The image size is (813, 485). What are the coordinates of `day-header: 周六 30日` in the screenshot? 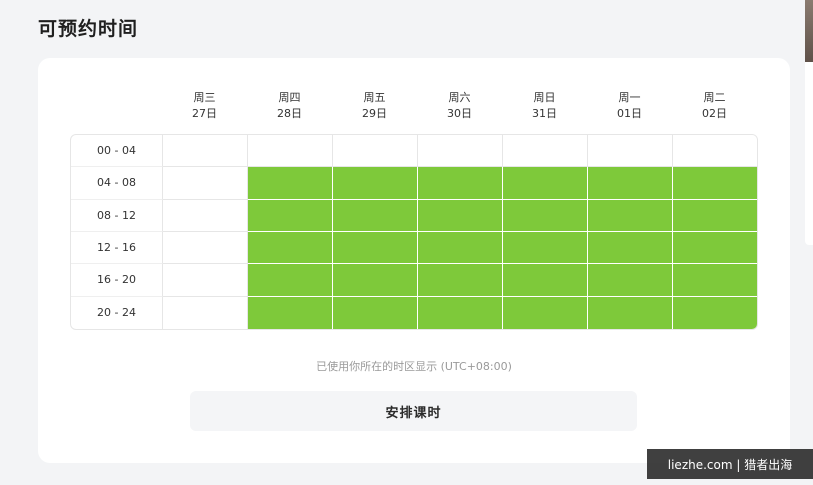 It's located at (459, 108).